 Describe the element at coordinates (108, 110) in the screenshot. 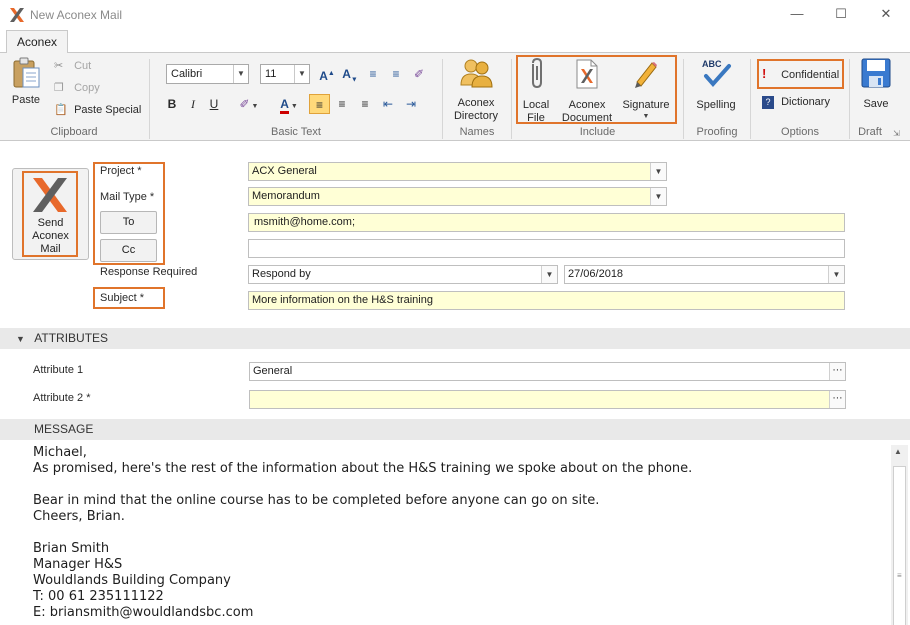

I see `paste-special-label: Paste Special` at that location.